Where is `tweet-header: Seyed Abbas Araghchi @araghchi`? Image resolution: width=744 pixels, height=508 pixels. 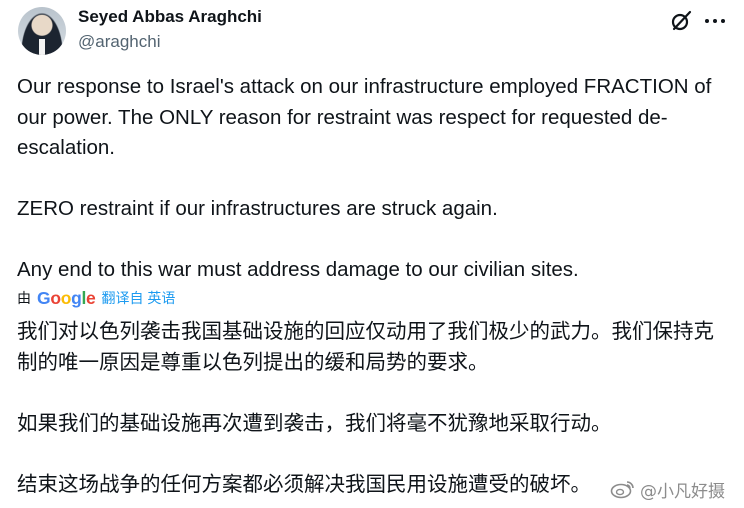
tweet-header: Seyed Abbas Araghchi @araghchi is located at coordinates (374, 31).